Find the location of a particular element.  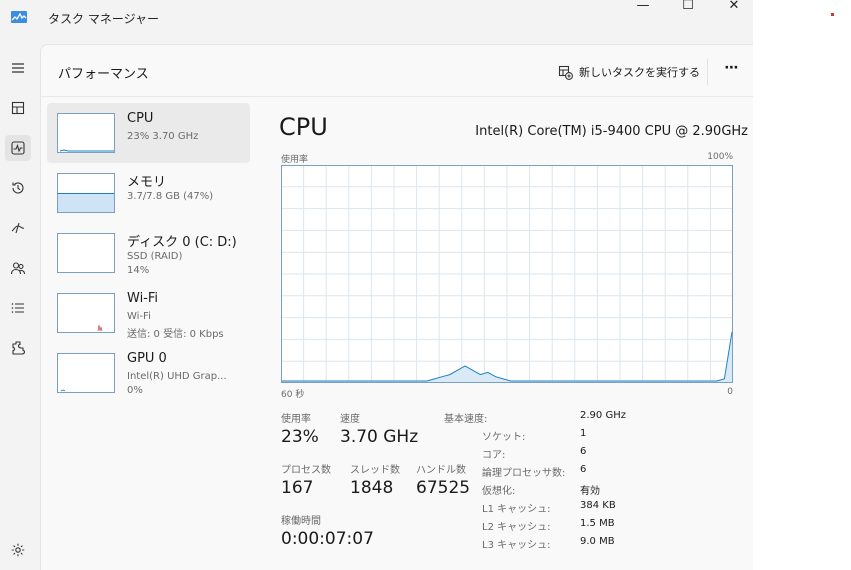

minimize-button: — is located at coordinates (643, 7).